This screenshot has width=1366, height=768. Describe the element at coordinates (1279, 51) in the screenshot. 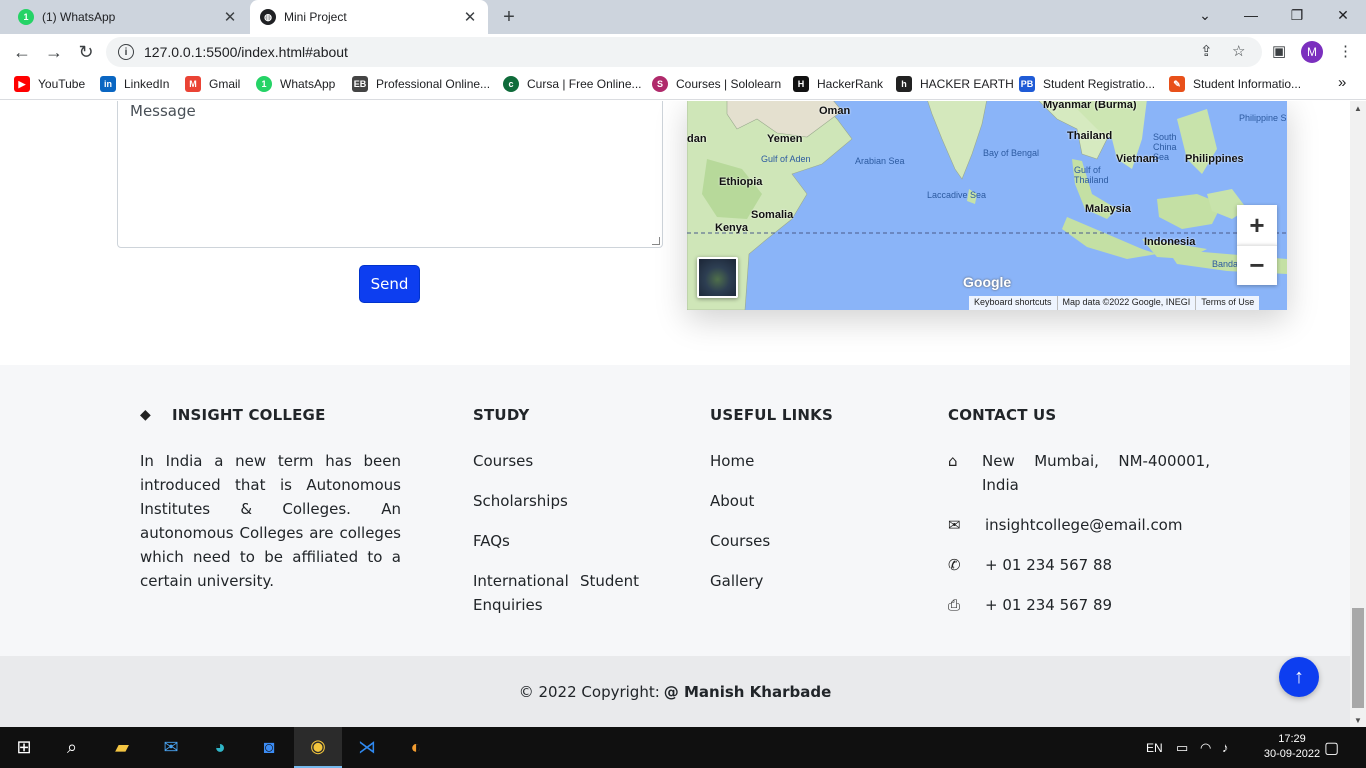

I see `side-panel-icon: ▣` at that location.